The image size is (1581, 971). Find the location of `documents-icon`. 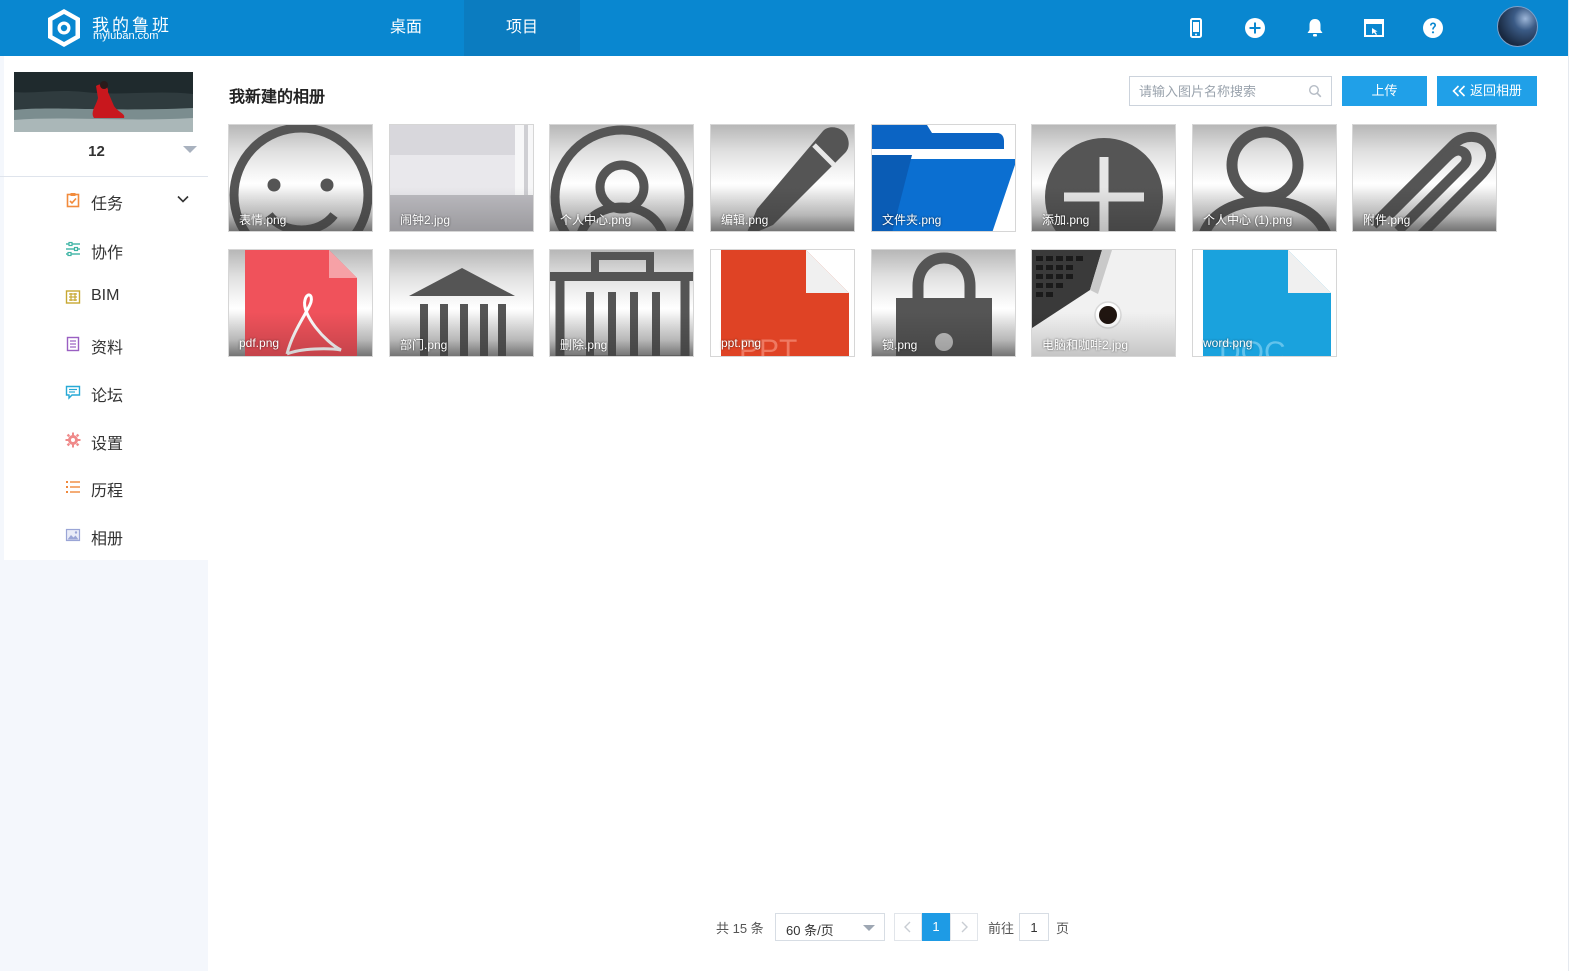

documents-icon is located at coordinates (73, 344).